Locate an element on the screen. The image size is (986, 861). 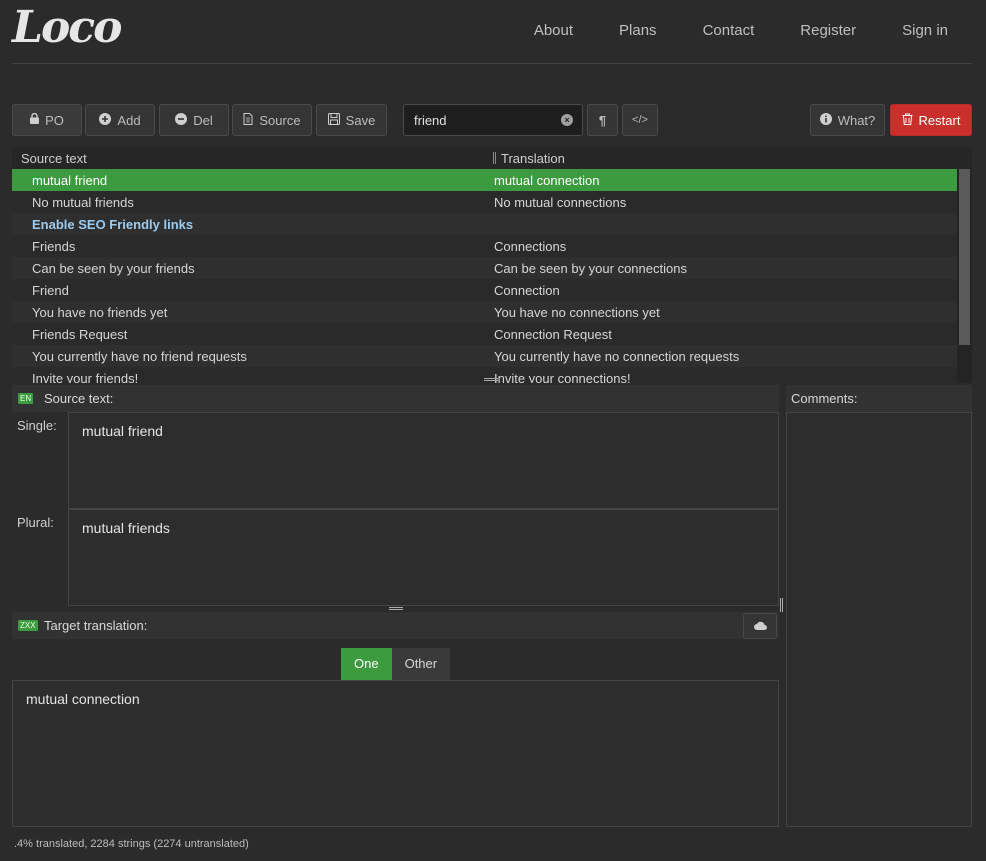
table-row: Friends Request Connection Request is located at coordinates (484, 334).